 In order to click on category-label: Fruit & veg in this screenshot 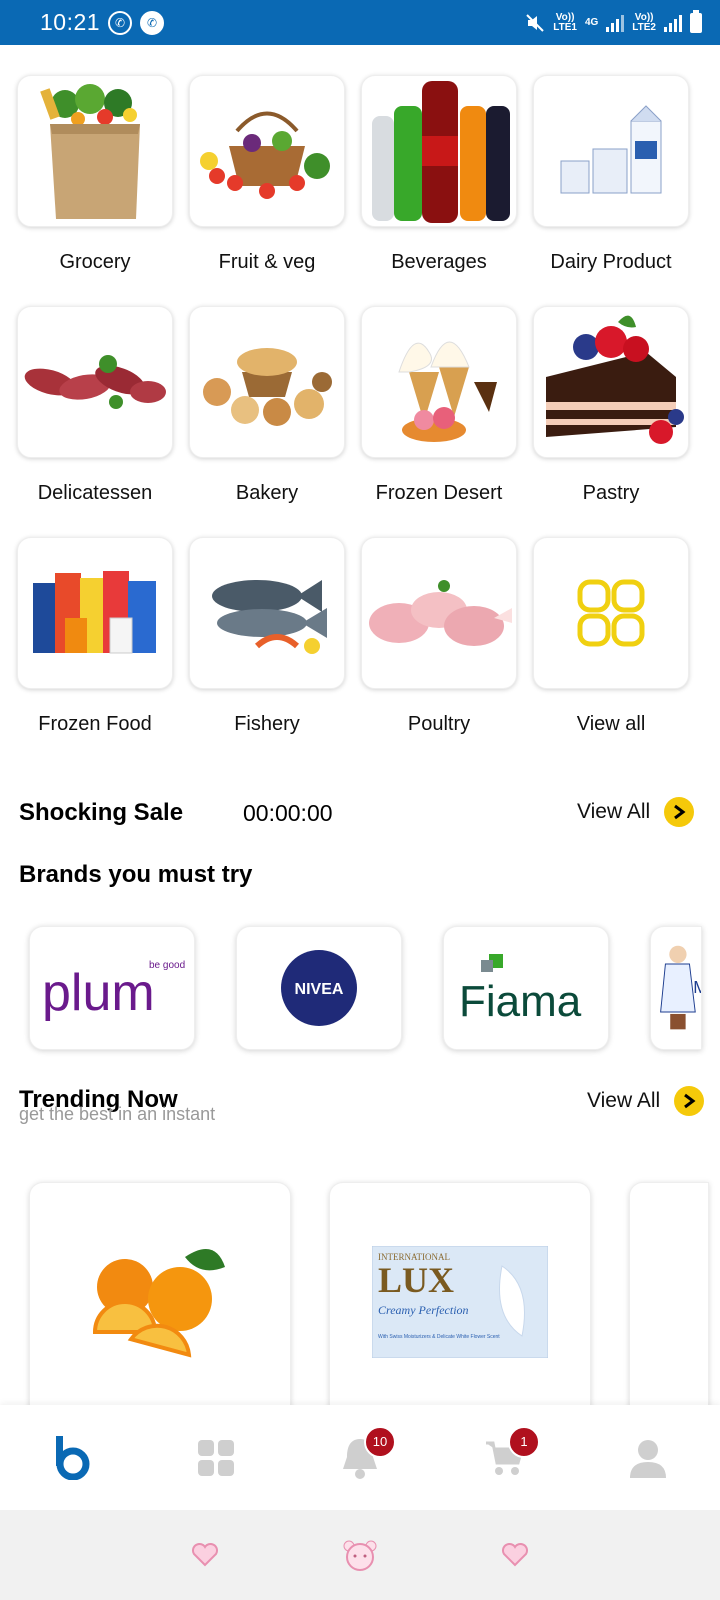, I will do `click(267, 262)`.